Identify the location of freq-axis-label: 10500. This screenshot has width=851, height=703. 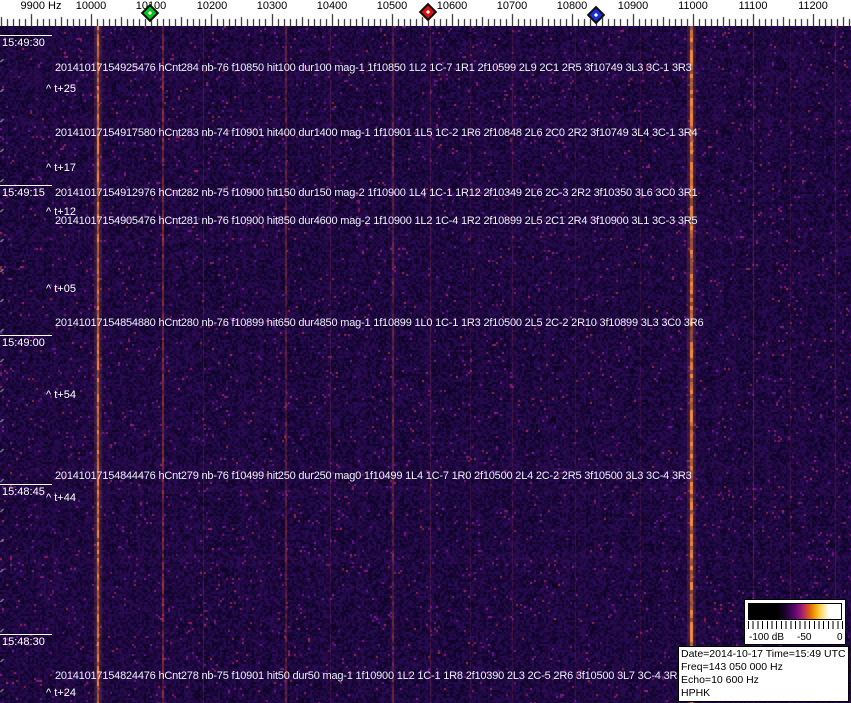
(392, 6).